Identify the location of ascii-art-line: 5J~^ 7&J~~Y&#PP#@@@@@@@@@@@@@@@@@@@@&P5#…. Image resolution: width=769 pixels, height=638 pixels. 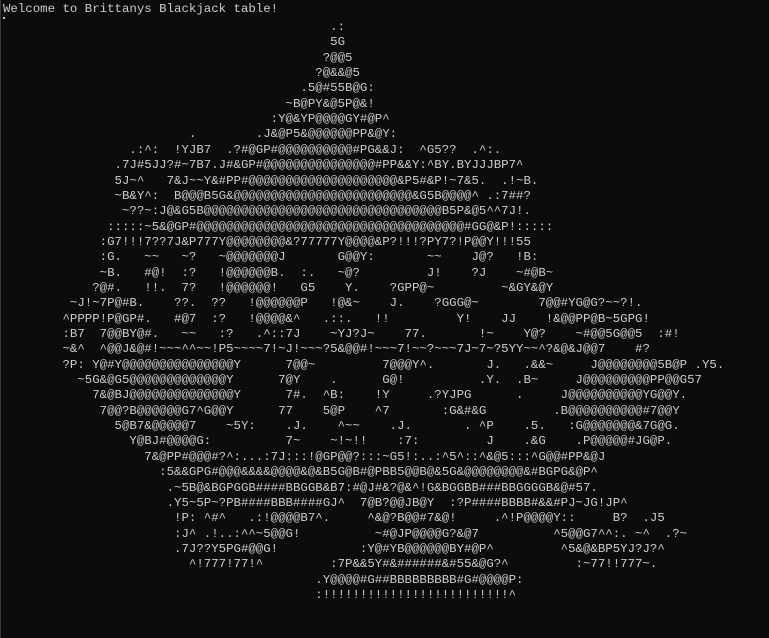
(271, 180).